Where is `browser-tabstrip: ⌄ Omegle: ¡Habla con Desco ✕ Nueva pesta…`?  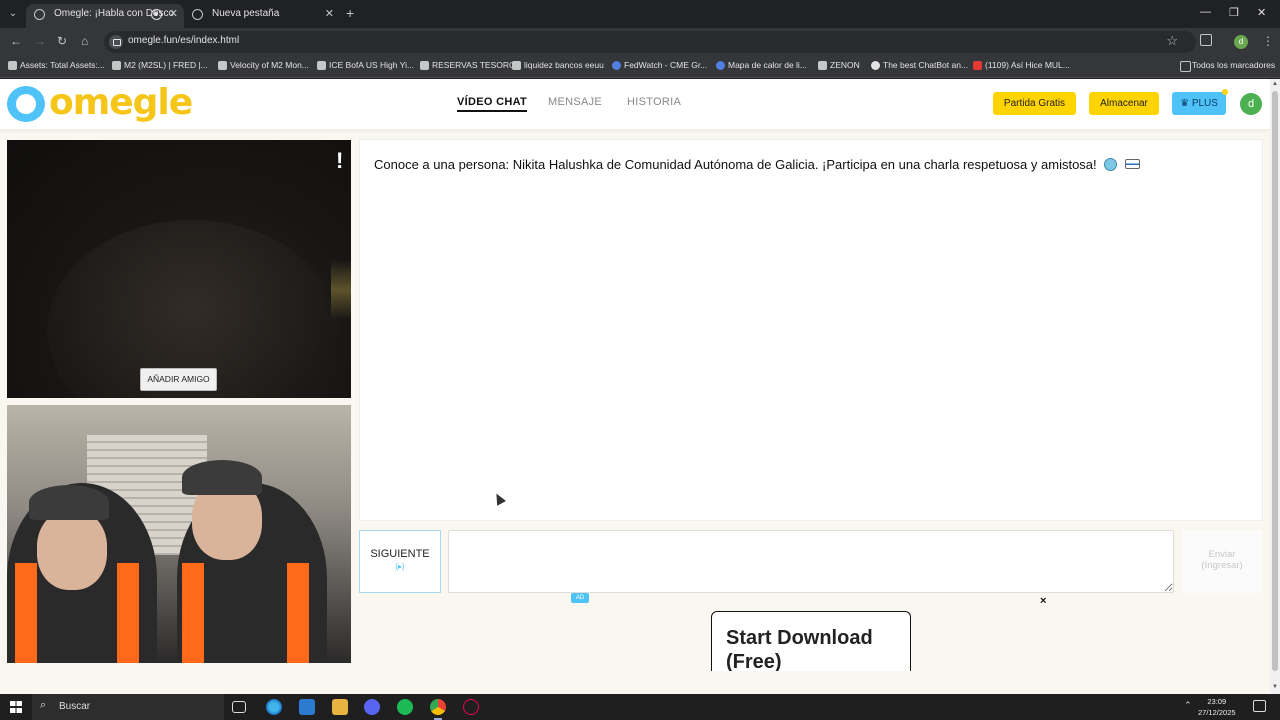
browser-tabstrip: ⌄ Omegle: ¡Habla con Desco ✕ Nueva pesta… is located at coordinates (640, 14).